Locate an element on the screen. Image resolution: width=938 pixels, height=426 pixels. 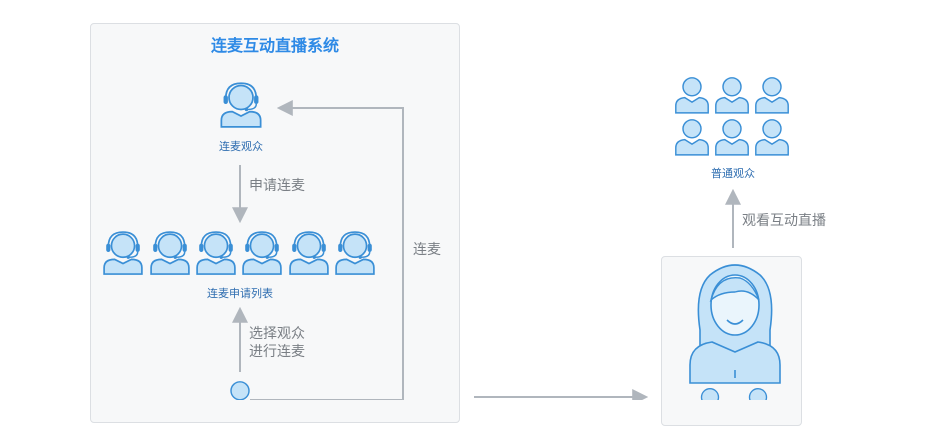
ordinary-viewers-label: 普通观众 is located at coordinates (733, 173).